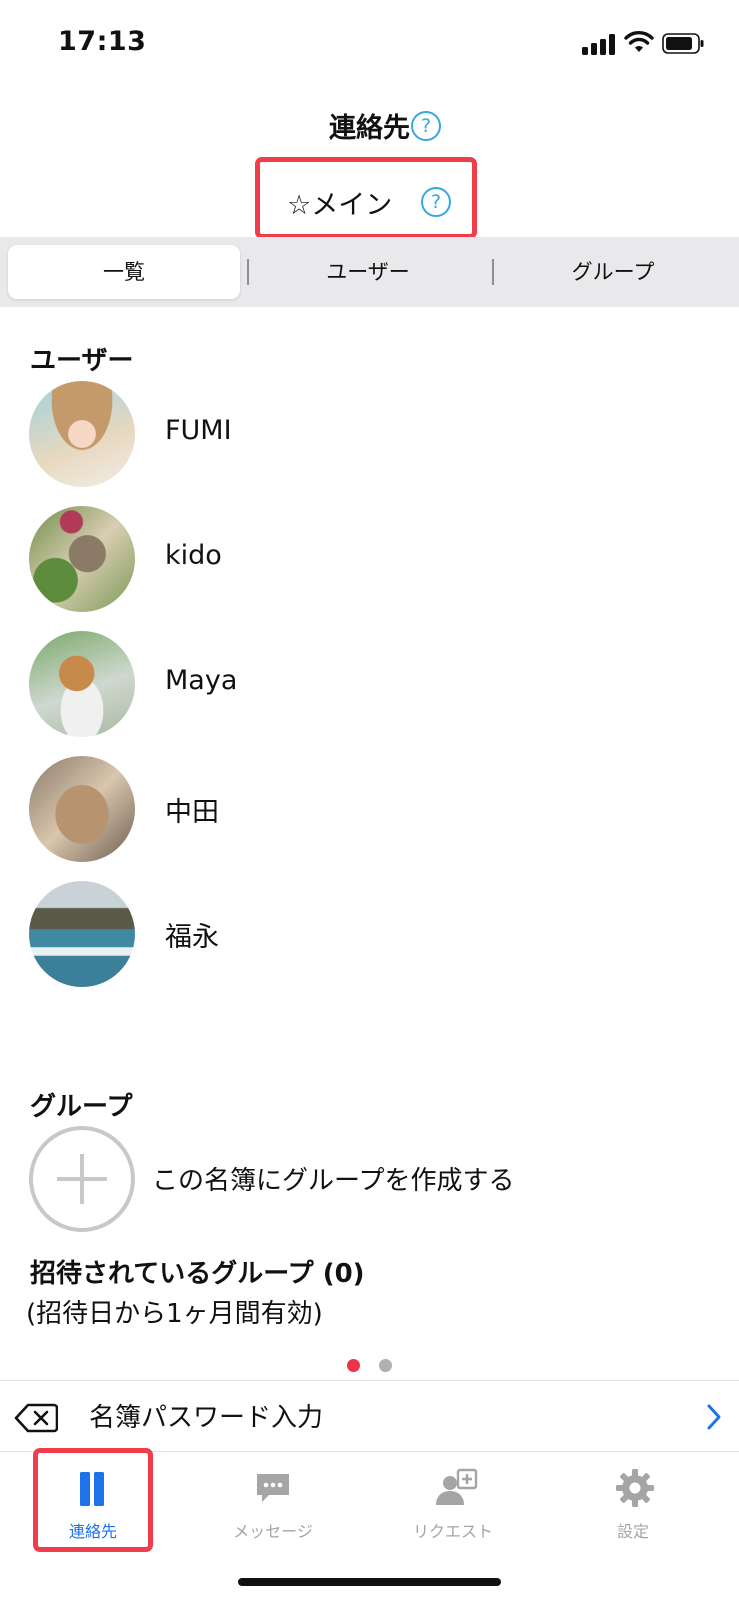 This screenshot has width=739, height=1600. Describe the element at coordinates (273, 1531) in the screenshot. I see `tab-label: メッセージ` at that location.